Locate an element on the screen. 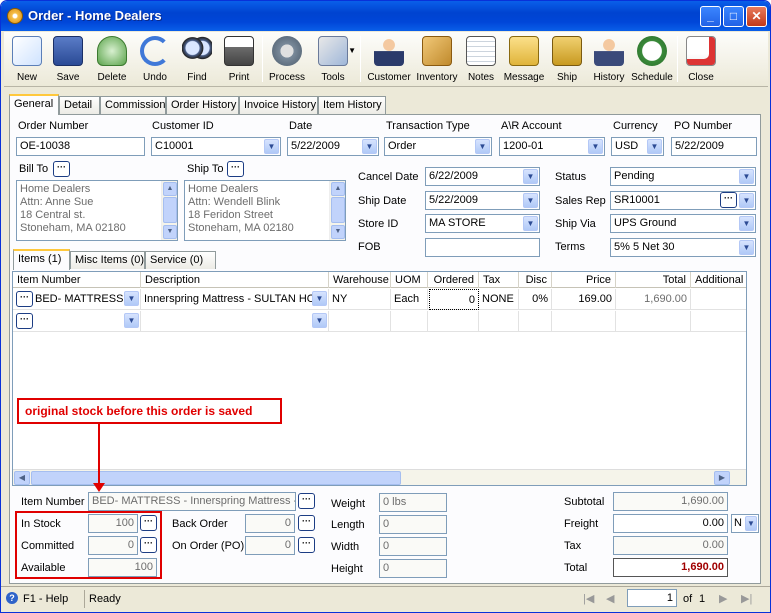  cell-price: 169.00 is located at coordinates (584, 299).